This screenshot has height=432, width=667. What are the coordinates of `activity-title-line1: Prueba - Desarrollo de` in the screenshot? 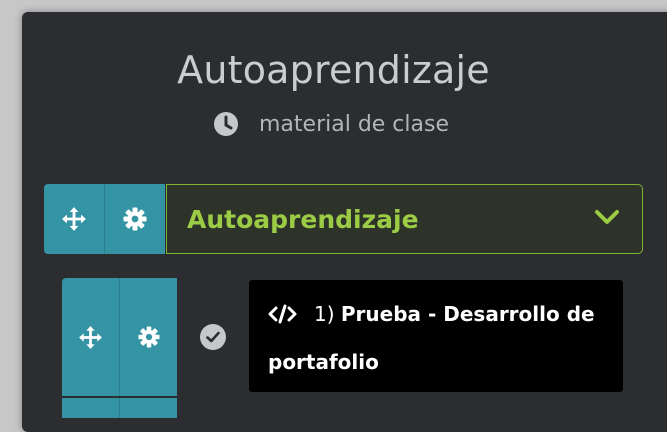 It's located at (467, 314).